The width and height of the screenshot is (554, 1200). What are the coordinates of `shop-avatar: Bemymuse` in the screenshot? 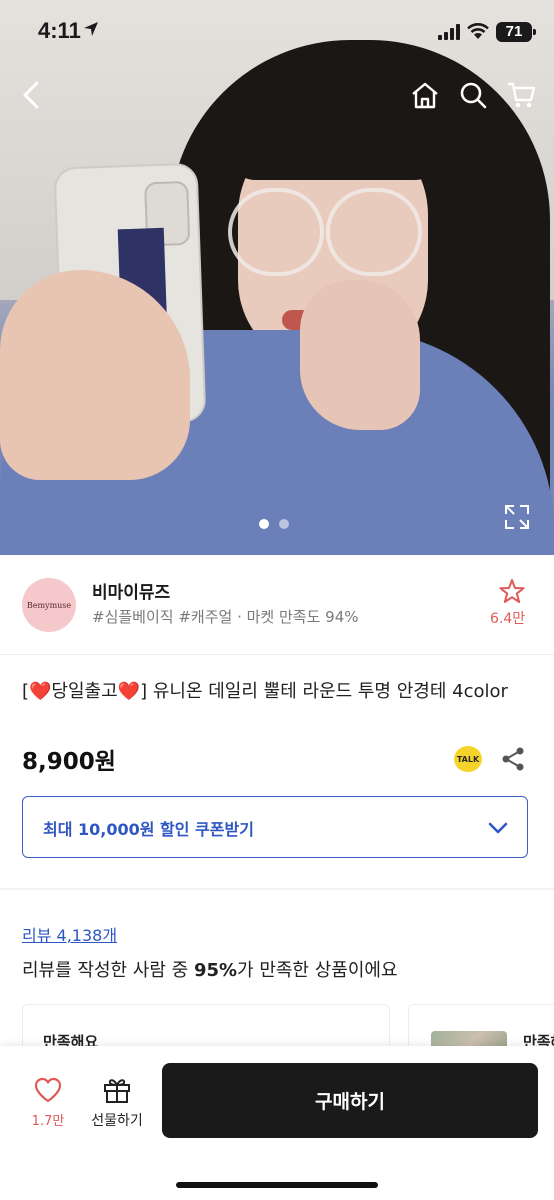 It's located at (49, 605).